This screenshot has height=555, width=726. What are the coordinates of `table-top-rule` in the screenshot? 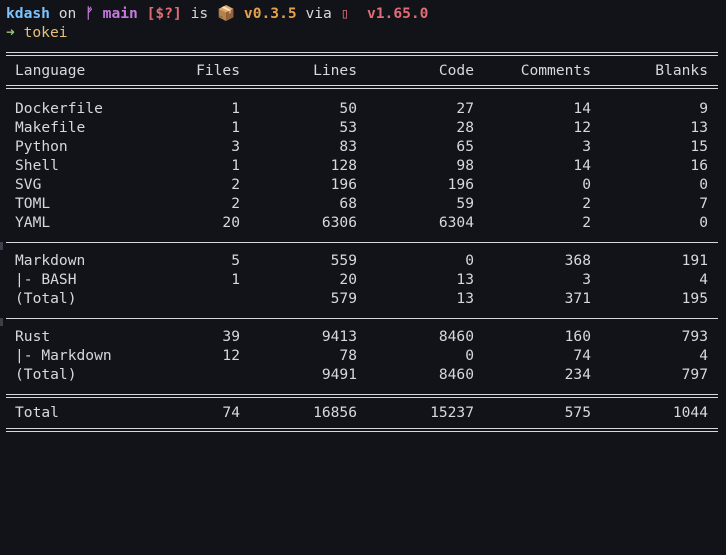 It's located at (362, 54).